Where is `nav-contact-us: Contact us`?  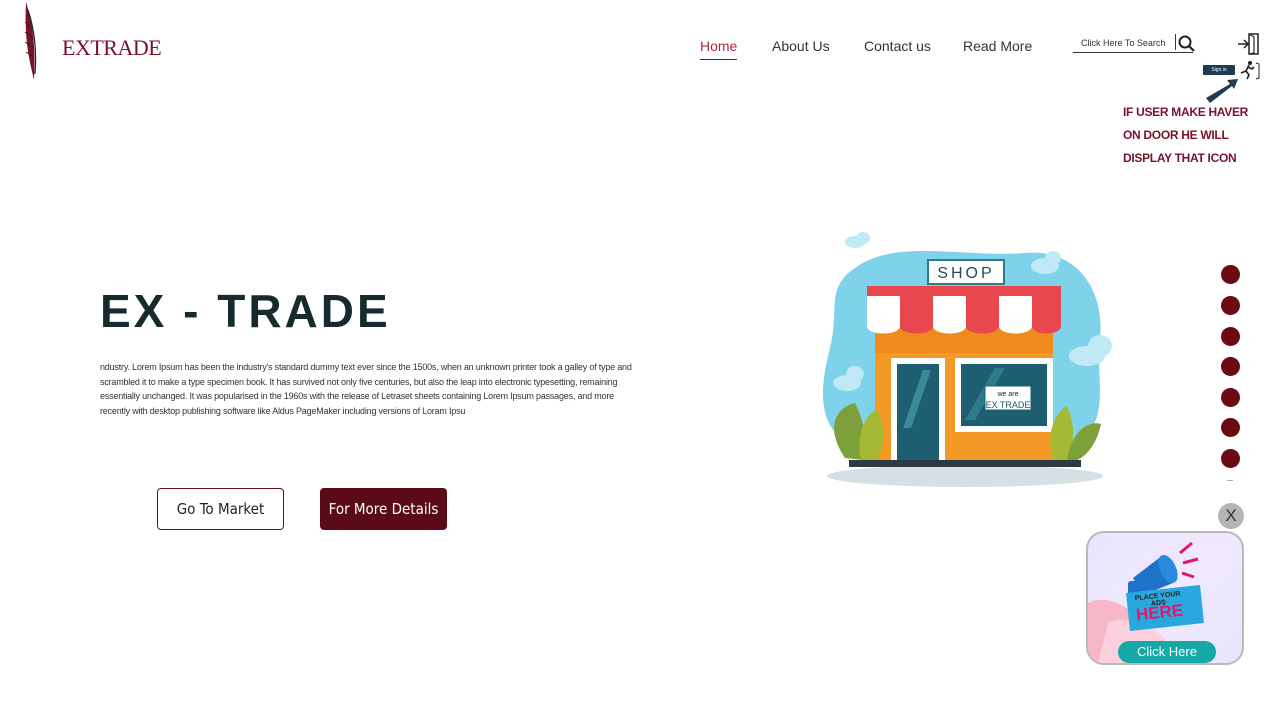 nav-contact-us: Contact us is located at coordinates (897, 46).